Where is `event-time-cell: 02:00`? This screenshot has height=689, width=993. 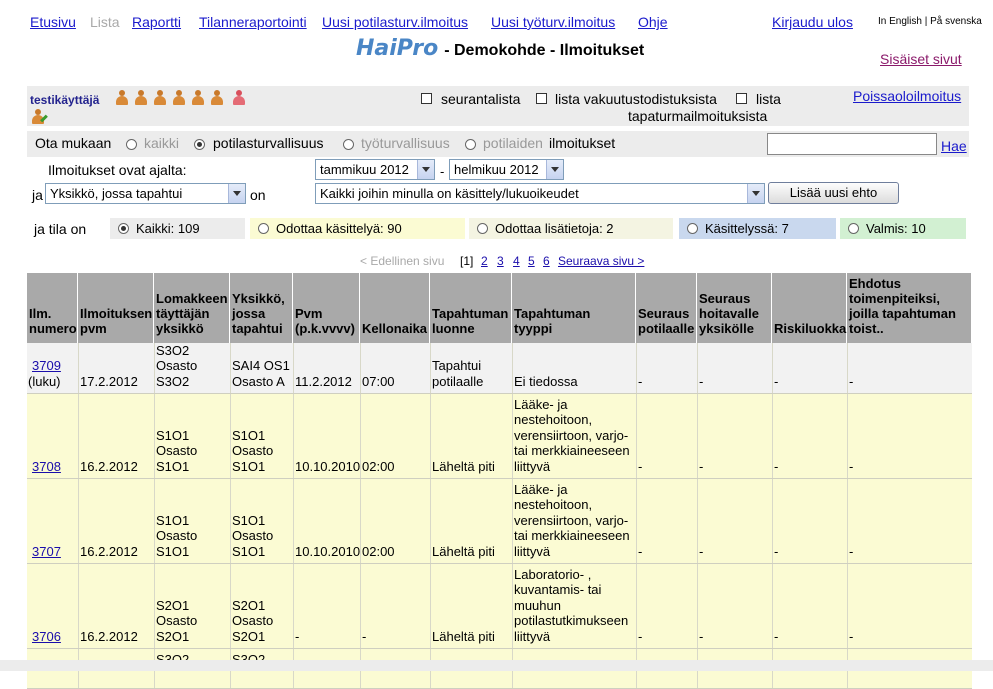 event-time-cell: 02:00 is located at coordinates (378, 466).